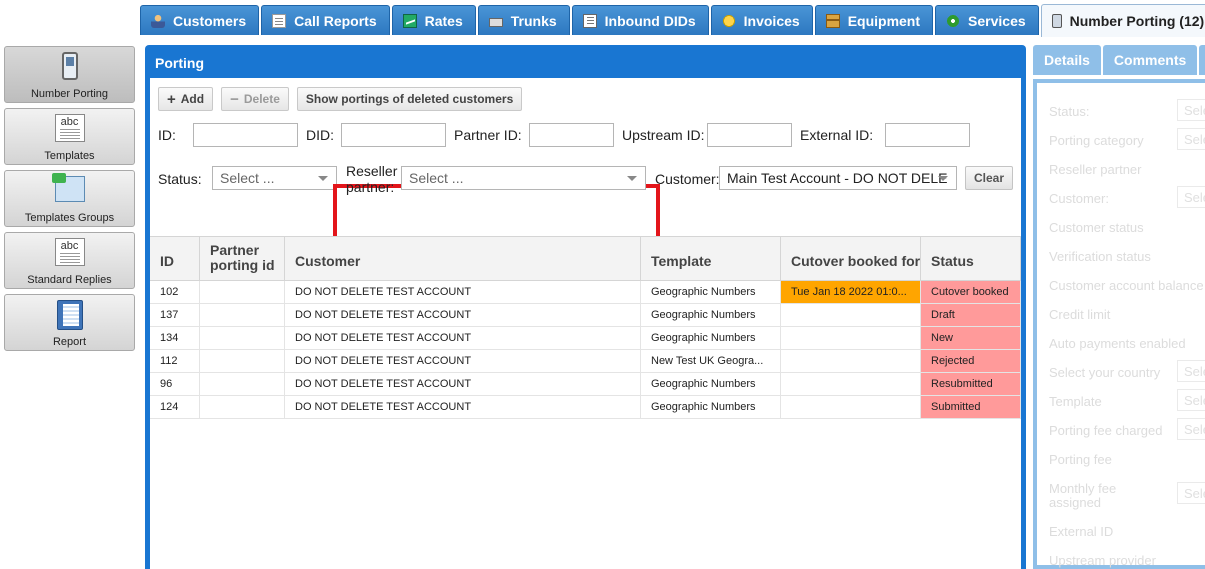  Describe the element at coordinates (69, 74) in the screenshot. I see `sidebar-item-number-porting: Number Porting` at that location.